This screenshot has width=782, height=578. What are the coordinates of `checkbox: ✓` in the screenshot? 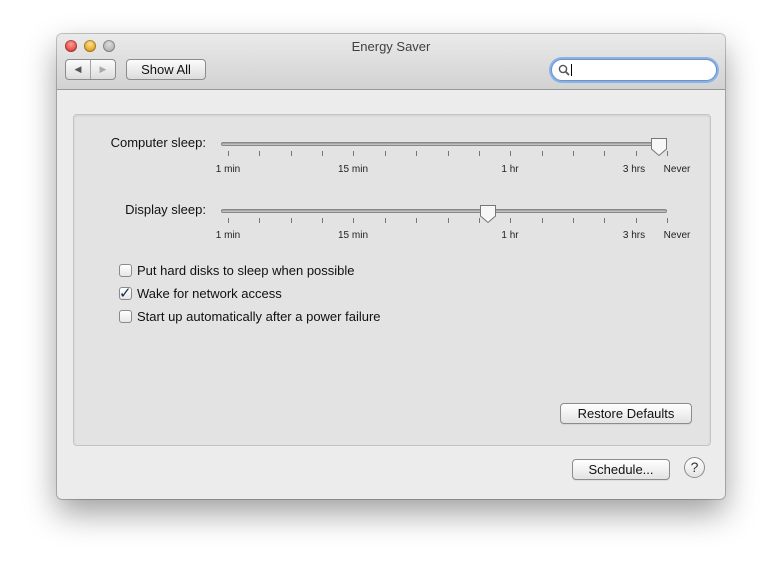 It's located at (125, 293).